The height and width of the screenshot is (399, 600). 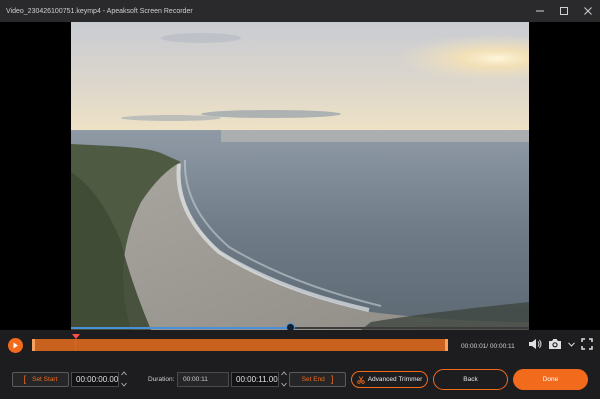 I want to click on camera-icon, so click(x=555, y=344).